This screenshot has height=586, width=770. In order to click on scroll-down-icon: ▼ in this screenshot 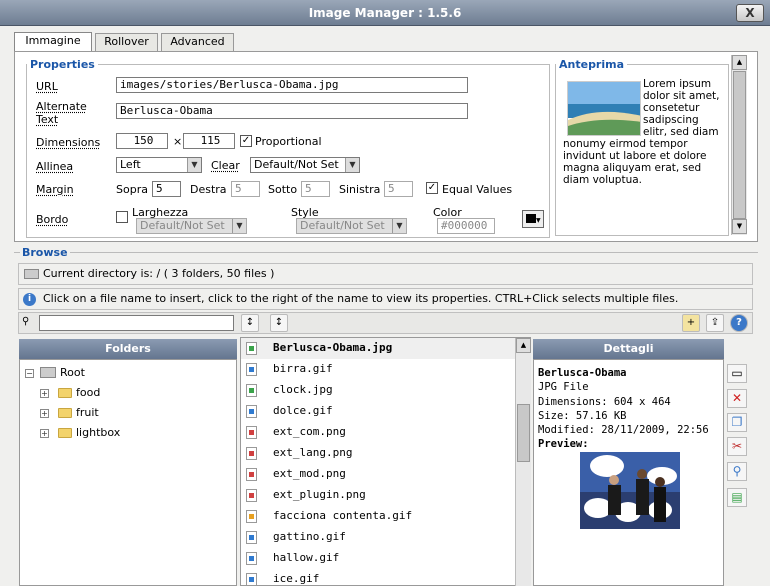, I will do `click(739, 226)`.